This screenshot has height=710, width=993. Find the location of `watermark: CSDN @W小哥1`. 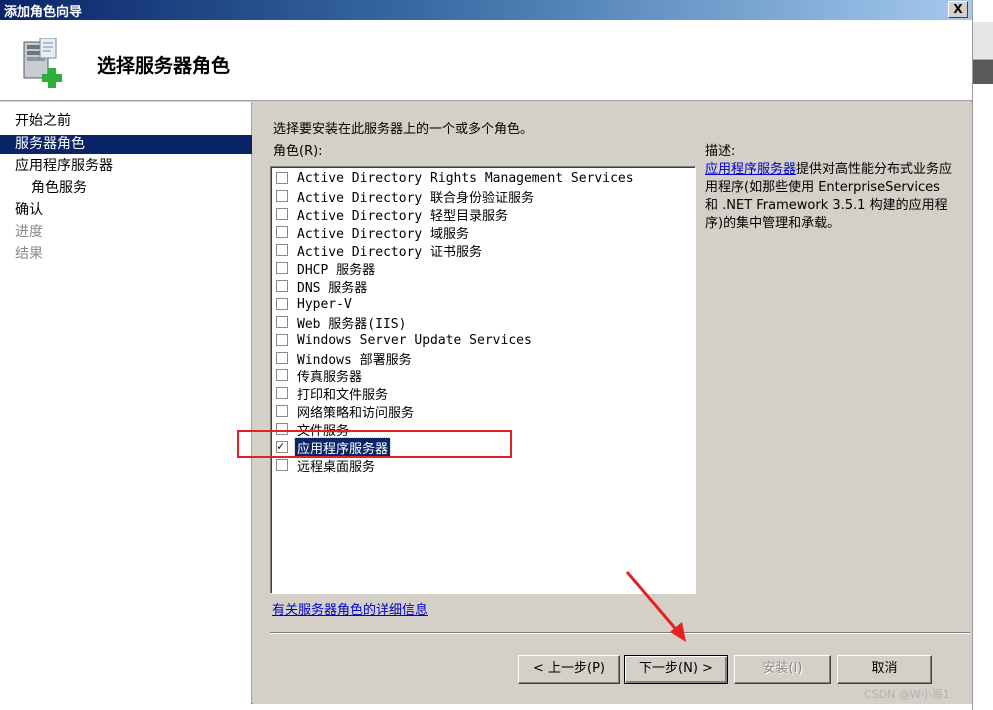

watermark: CSDN @W小哥1 is located at coordinates (907, 694).